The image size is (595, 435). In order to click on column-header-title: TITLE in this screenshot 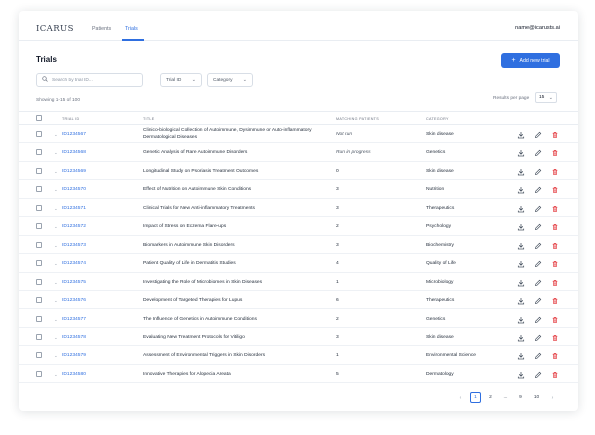, I will do `click(149, 119)`.